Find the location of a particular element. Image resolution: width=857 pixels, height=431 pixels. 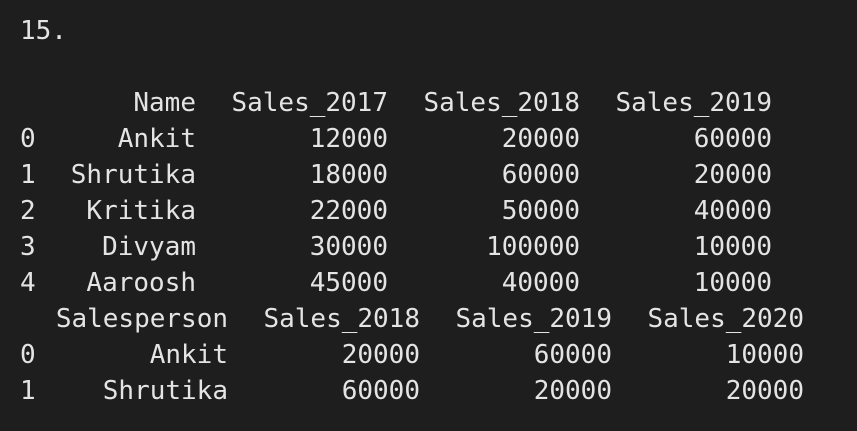

df1-col-sales-2019: Sales_2019 is located at coordinates (693, 103).